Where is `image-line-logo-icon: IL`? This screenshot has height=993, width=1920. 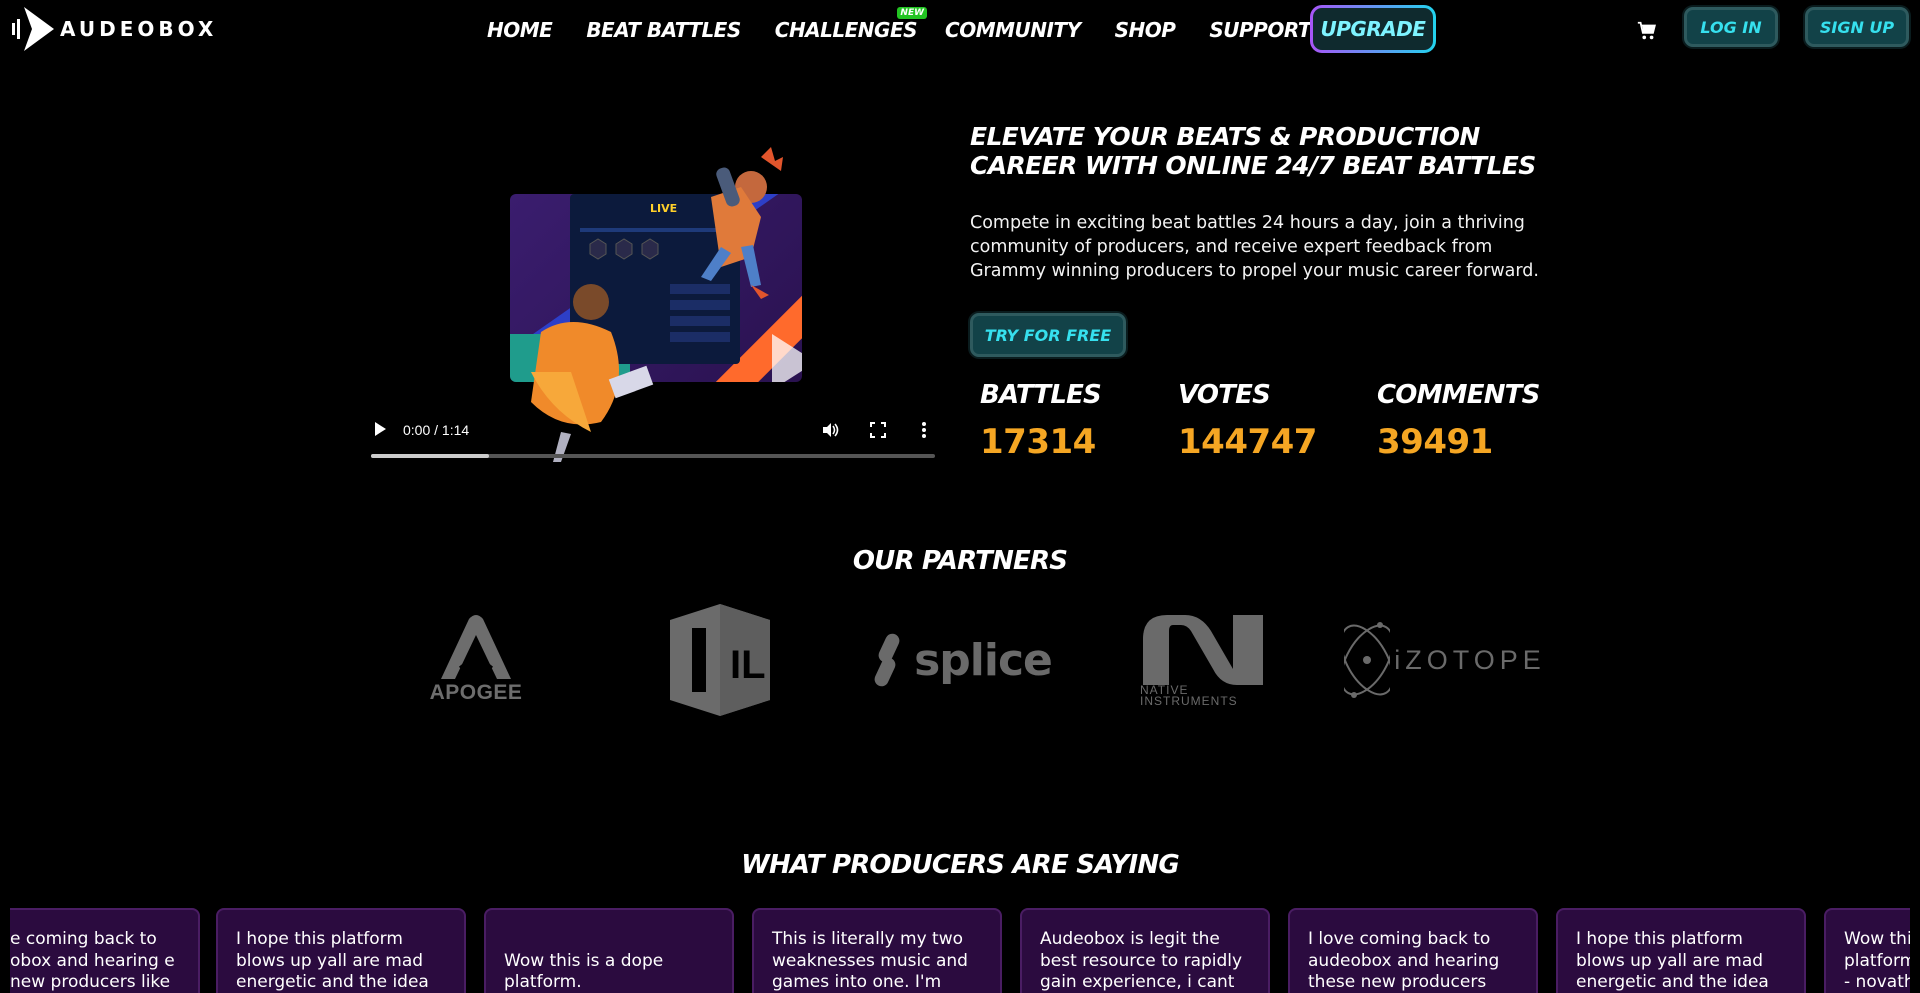
image-line-logo-icon: IL is located at coordinates (720, 660).